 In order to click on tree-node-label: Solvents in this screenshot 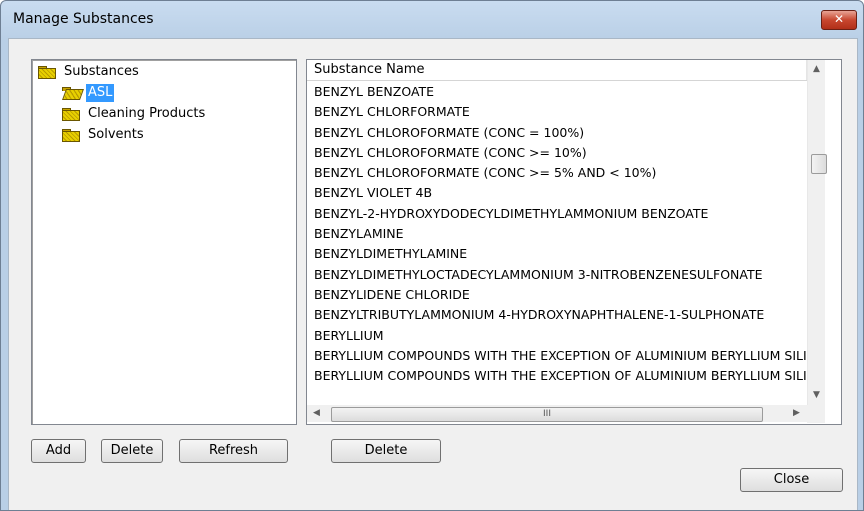, I will do `click(116, 134)`.